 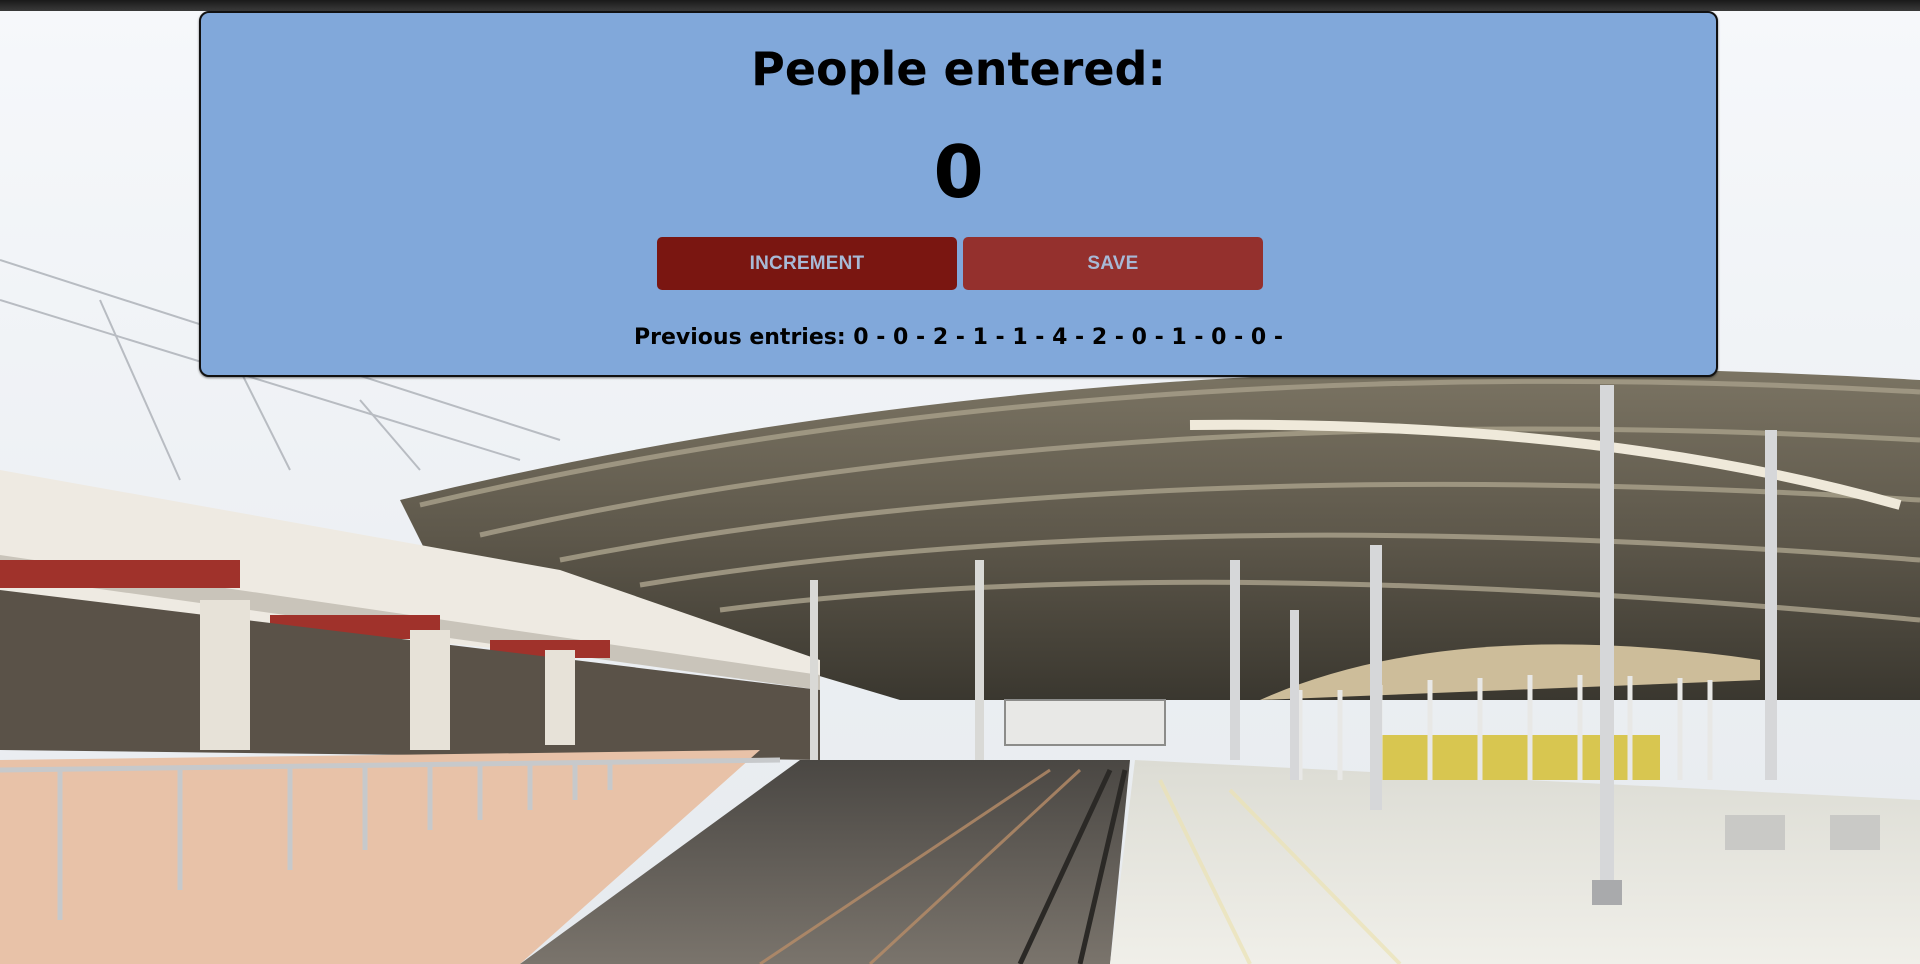 I want to click on save-button: SAVE, so click(x=1113, y=263).